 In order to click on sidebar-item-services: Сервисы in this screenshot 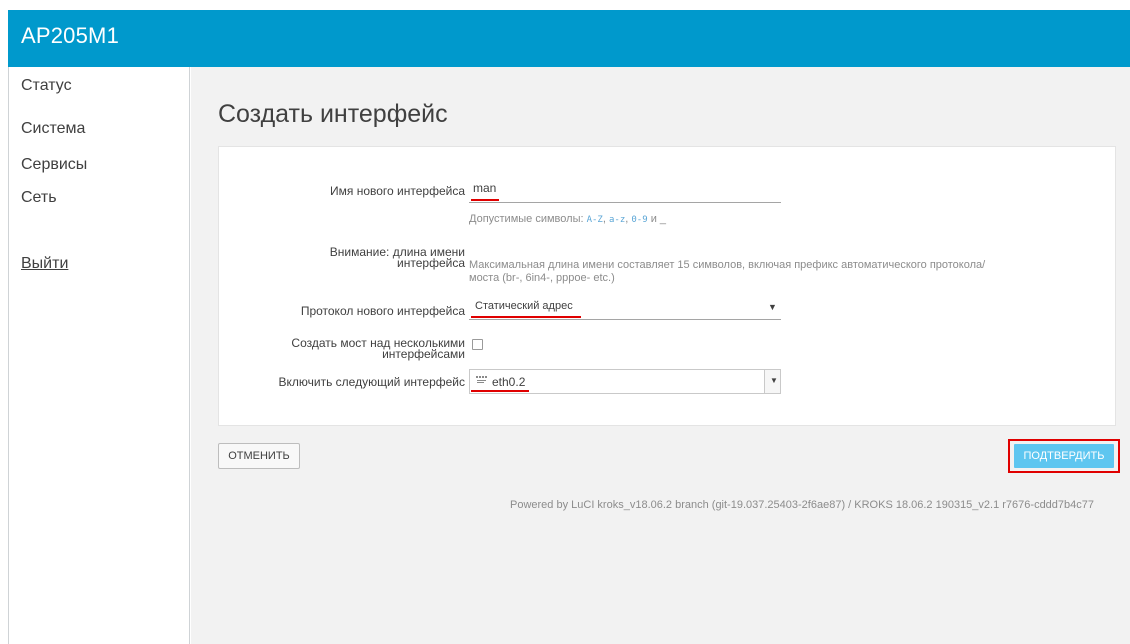, I will do `click(54, 165)`.